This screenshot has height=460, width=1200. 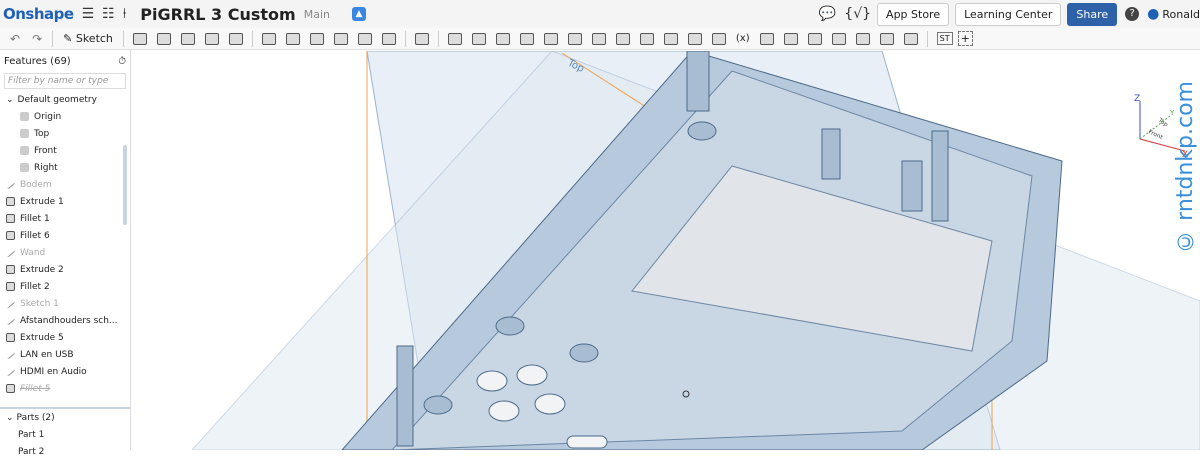 What do you see at coordinates (65, 252) in the screenshot?
I see `feature-item: Wand` at bounding box center [65, 252].